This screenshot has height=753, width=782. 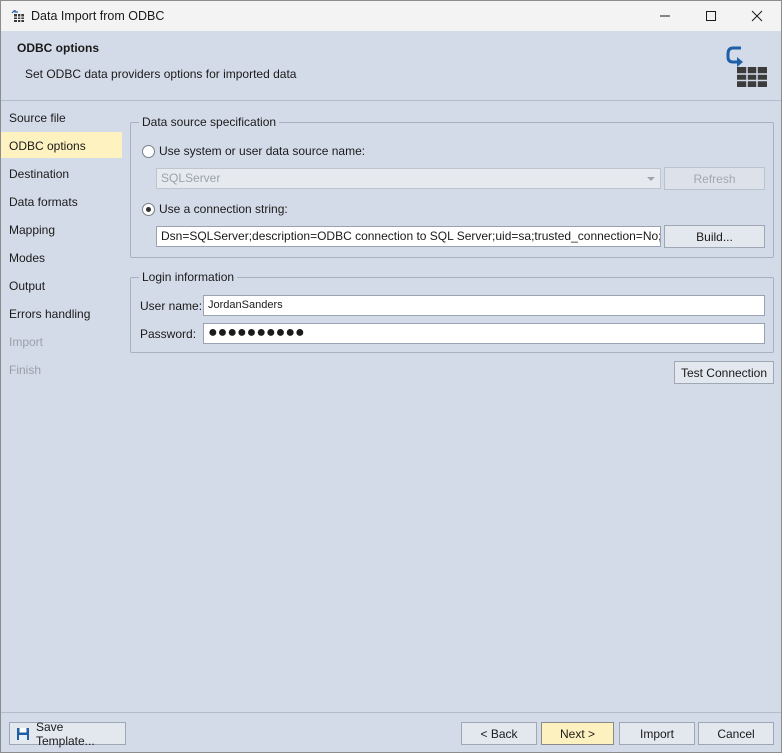 What do you see at coordinates (209, 122) in the screenshot?
I see `datasource-group-title: Data source specification` at bounding box center [209, 122].